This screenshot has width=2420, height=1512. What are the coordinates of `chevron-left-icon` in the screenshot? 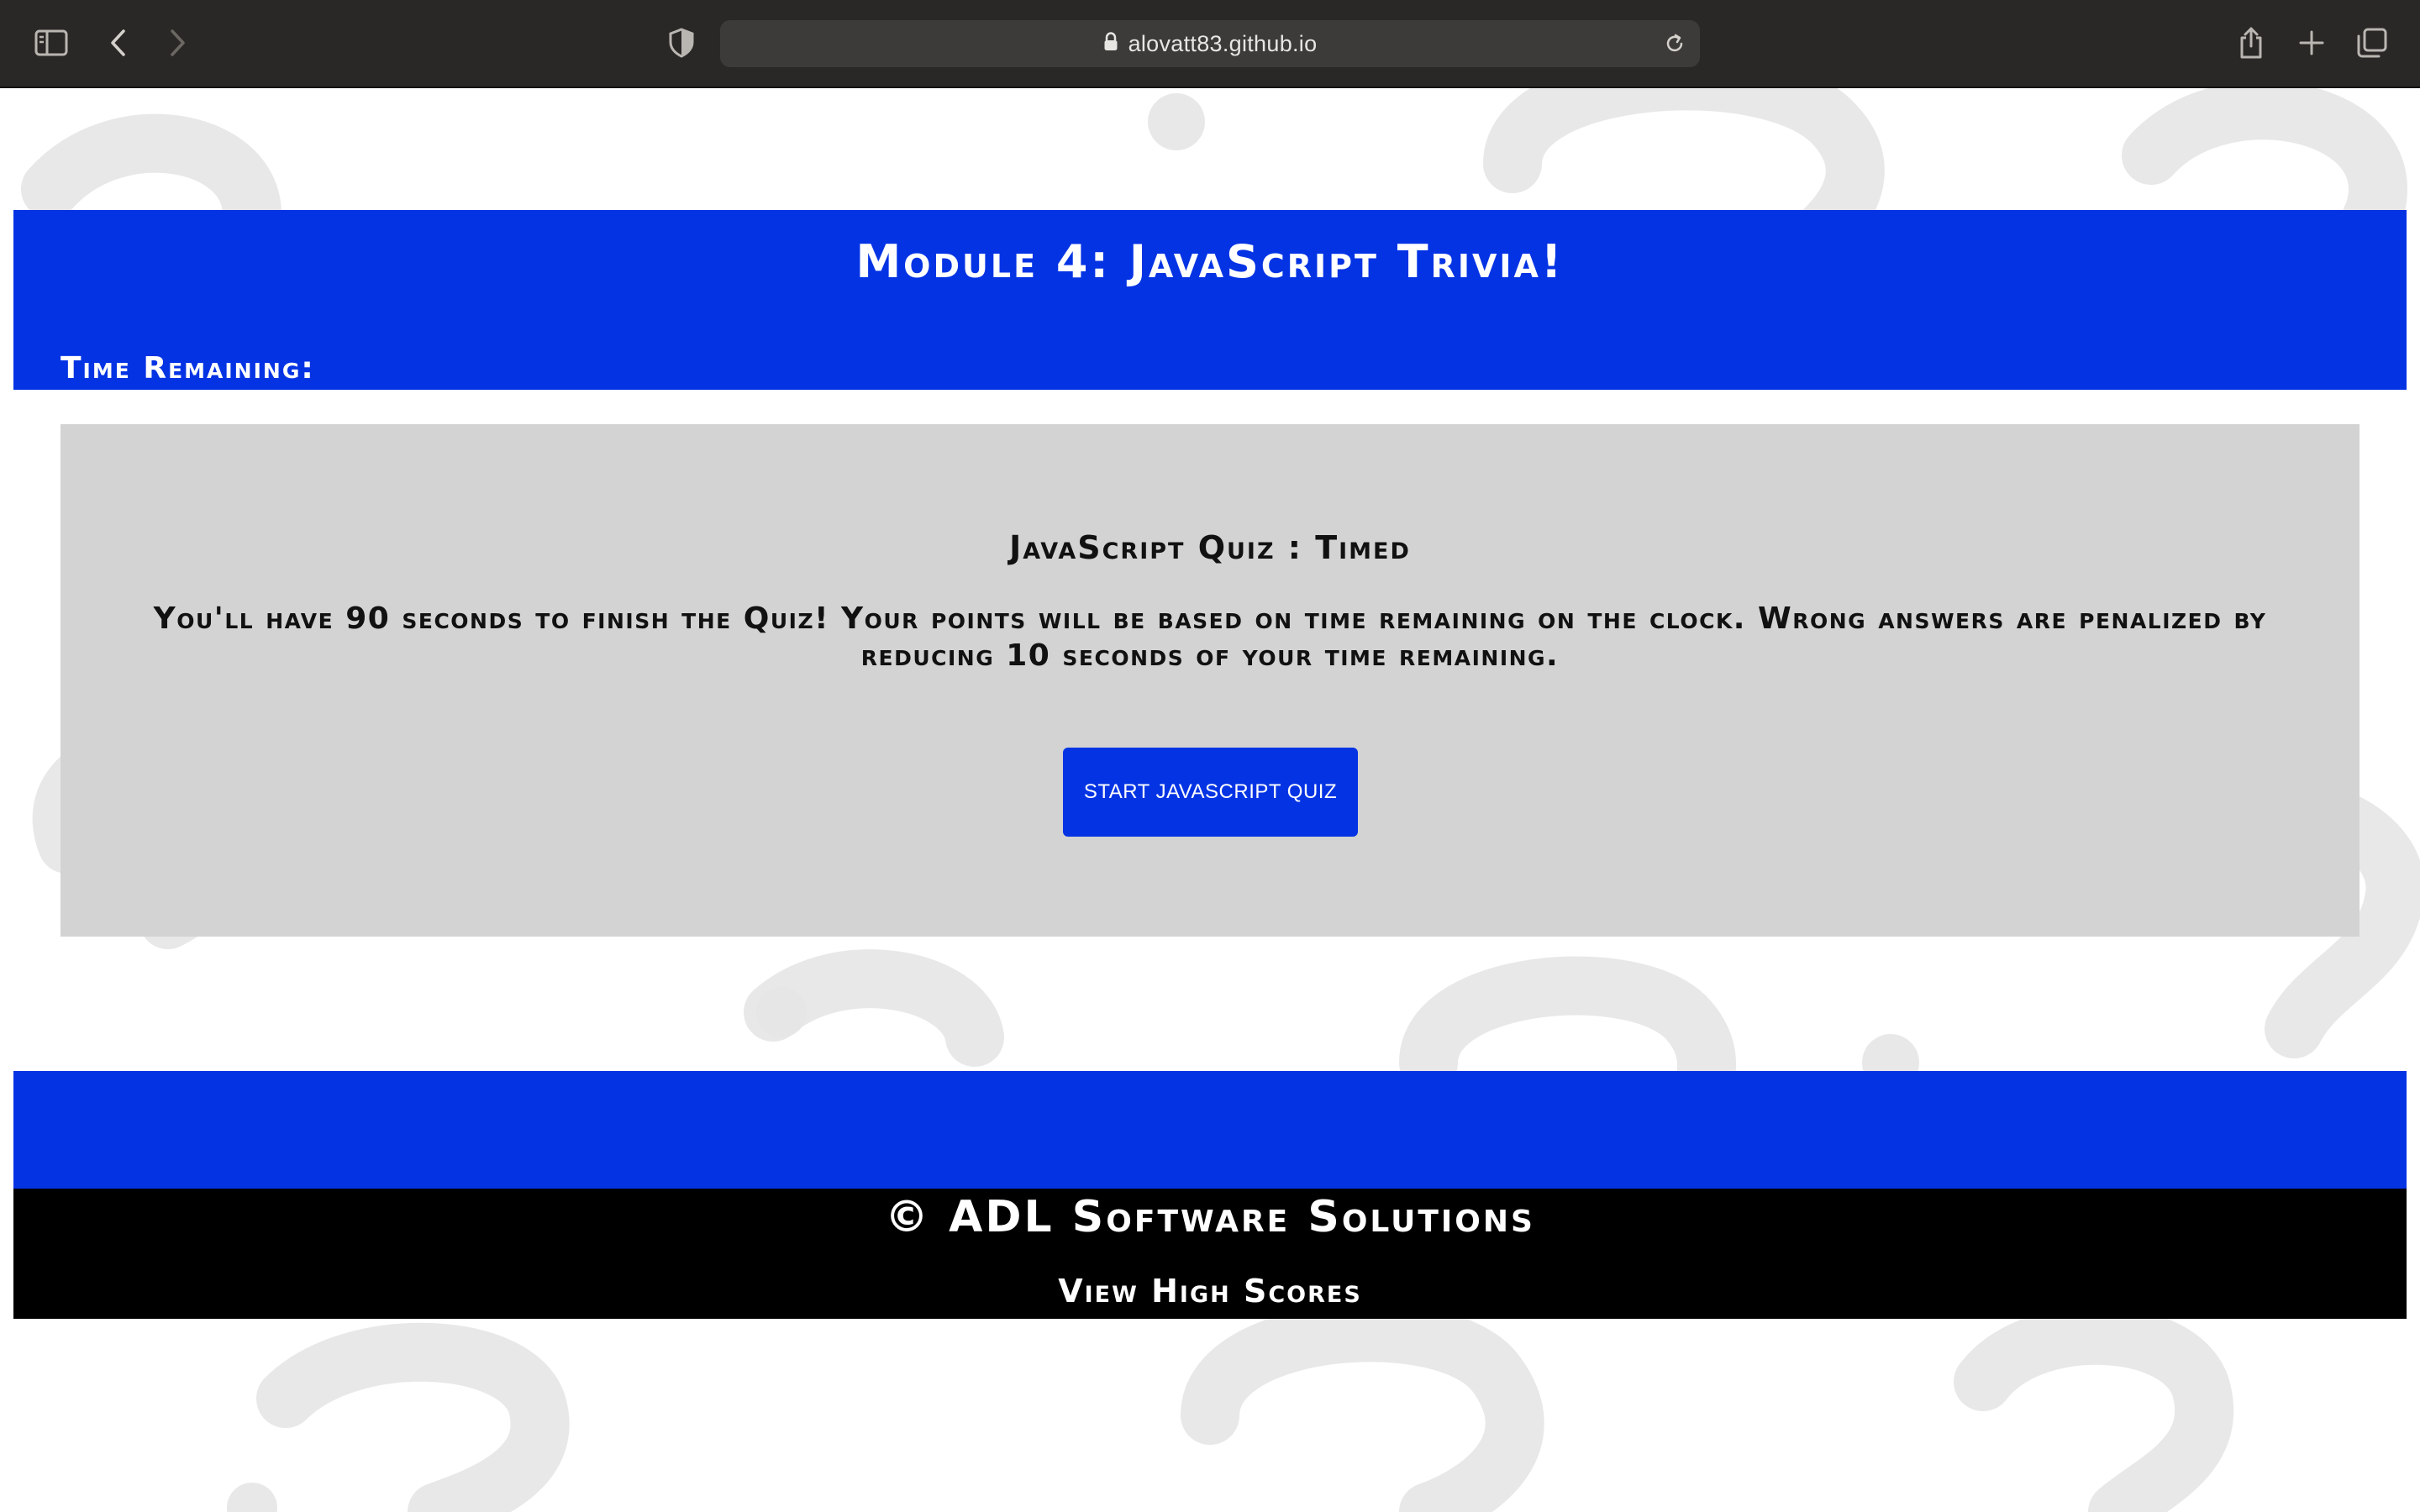 It's located at (118, 42).